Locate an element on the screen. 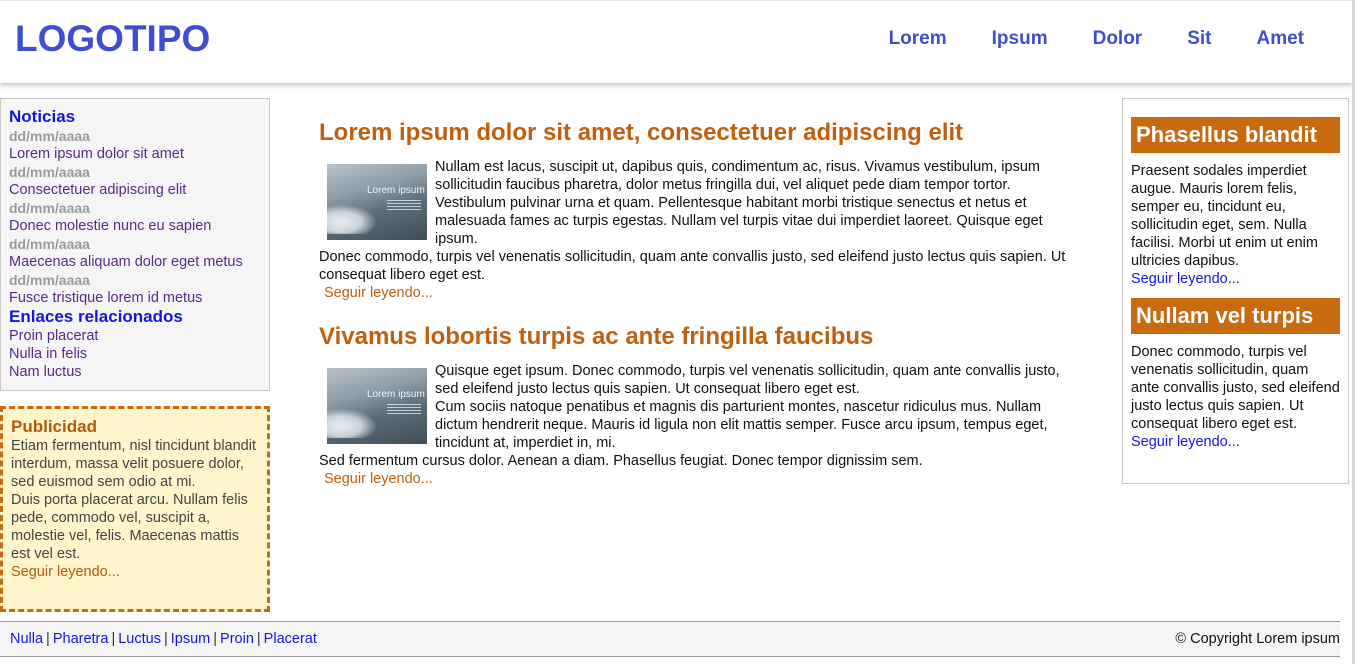 This screenshot has width=1355, height=664. footer-link-nulla: Nulla is located at coordinates (26, 639).